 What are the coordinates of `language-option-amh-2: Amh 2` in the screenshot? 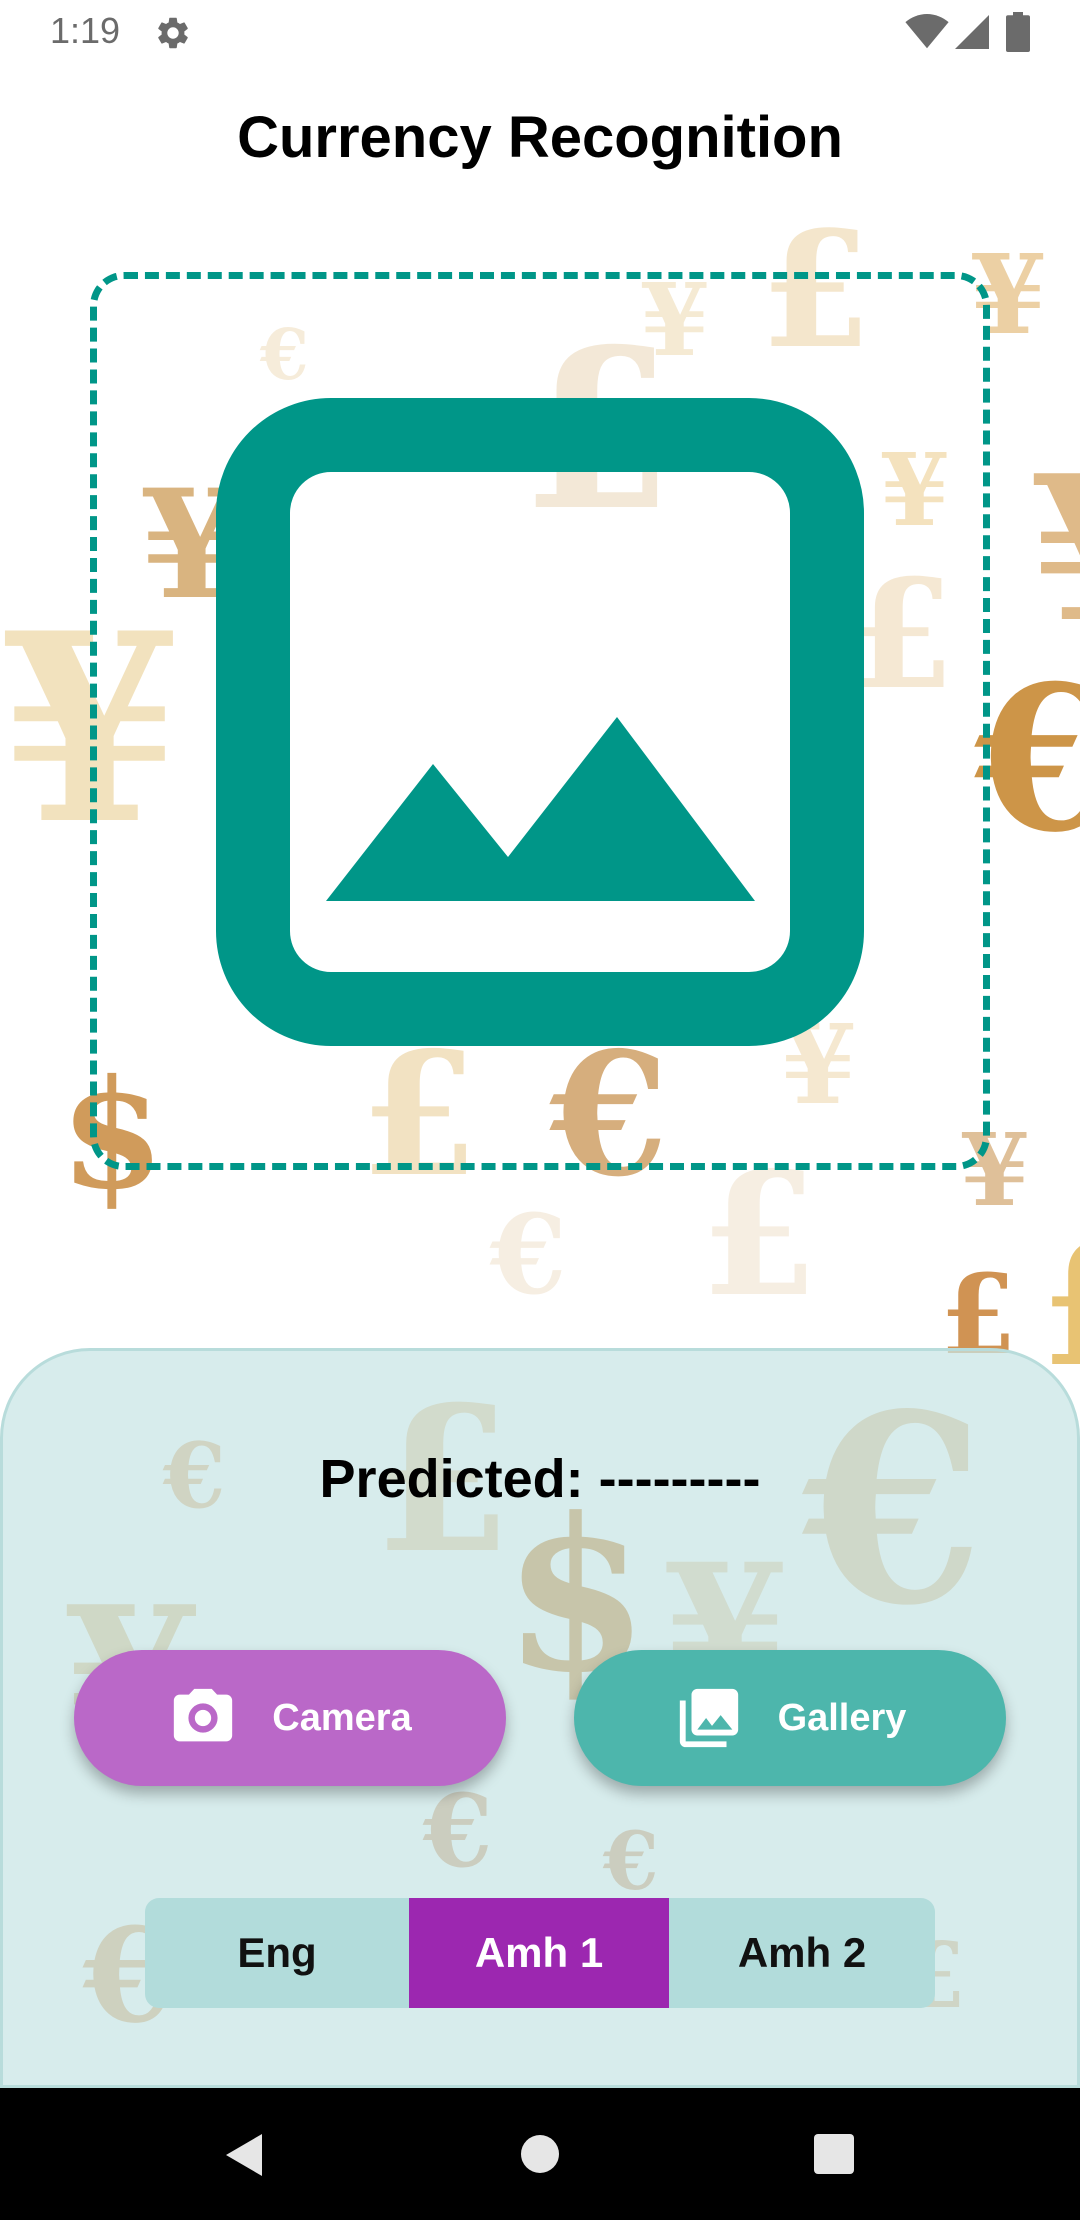 It's located at (802, 1953).